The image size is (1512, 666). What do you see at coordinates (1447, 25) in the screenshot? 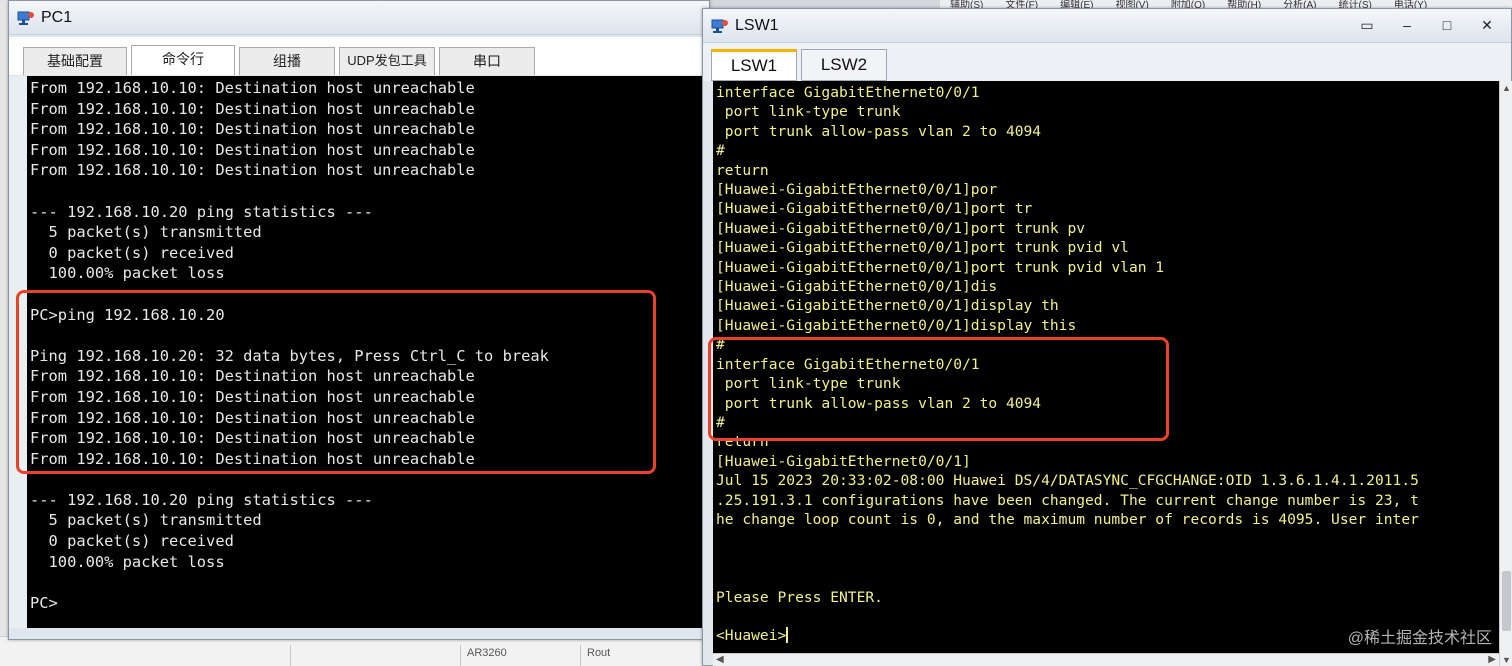
I see `maximize-button: □` at bounding box center [1447, 25].